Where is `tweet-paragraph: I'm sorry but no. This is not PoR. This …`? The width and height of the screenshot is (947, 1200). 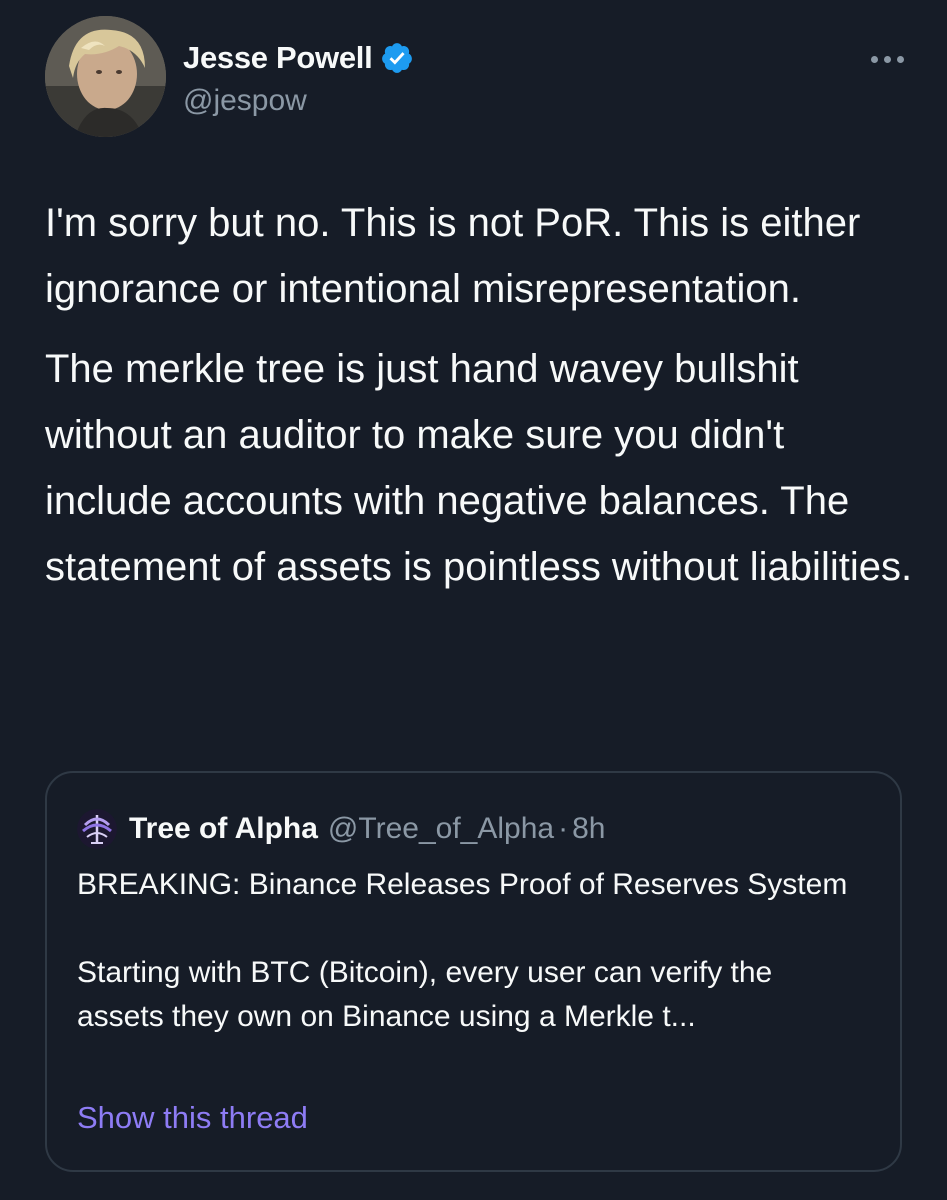
tweet-paragraph: I'm sorry but no. This is not PoR. This … is located at coordinates (453, 256).